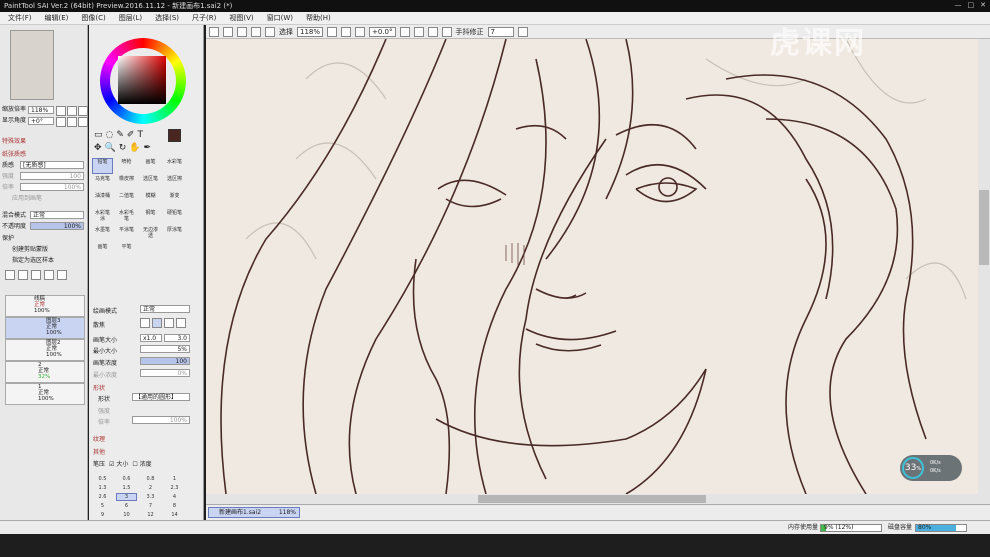 Image resolution: width=990 pixels, height=557 pixels. What do you see at coordinates (57, 215) in the screenshot?
I see `blend-select: 正常` at bounding box center [57, 215].